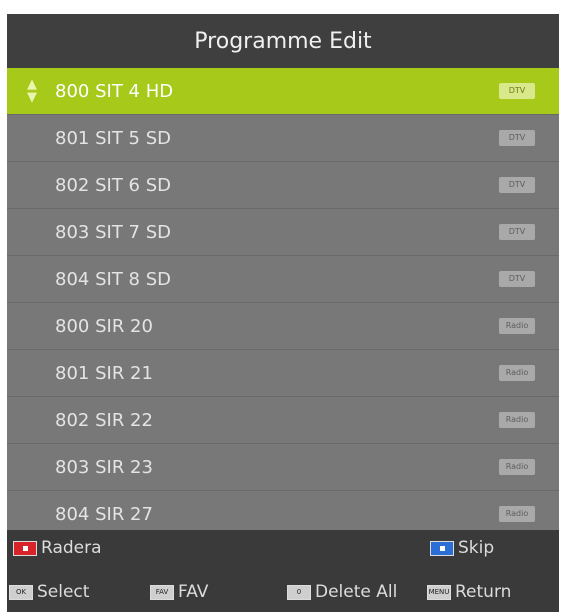 The width and height of the screenshot is (563, 612). Describe the element at coordinates (21, 592) in the screenshot. I see `ok-key-icon: OK` at that location.